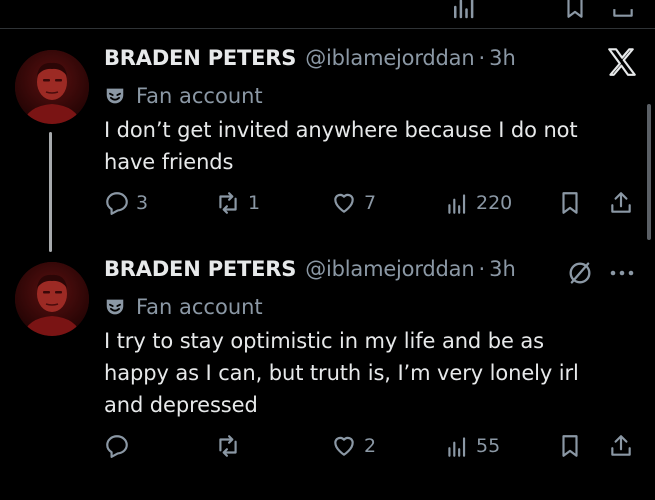 Image resolution: width=655 pixels, height=500 pixels. I want to click on tweet-divider, so click(327, 28).